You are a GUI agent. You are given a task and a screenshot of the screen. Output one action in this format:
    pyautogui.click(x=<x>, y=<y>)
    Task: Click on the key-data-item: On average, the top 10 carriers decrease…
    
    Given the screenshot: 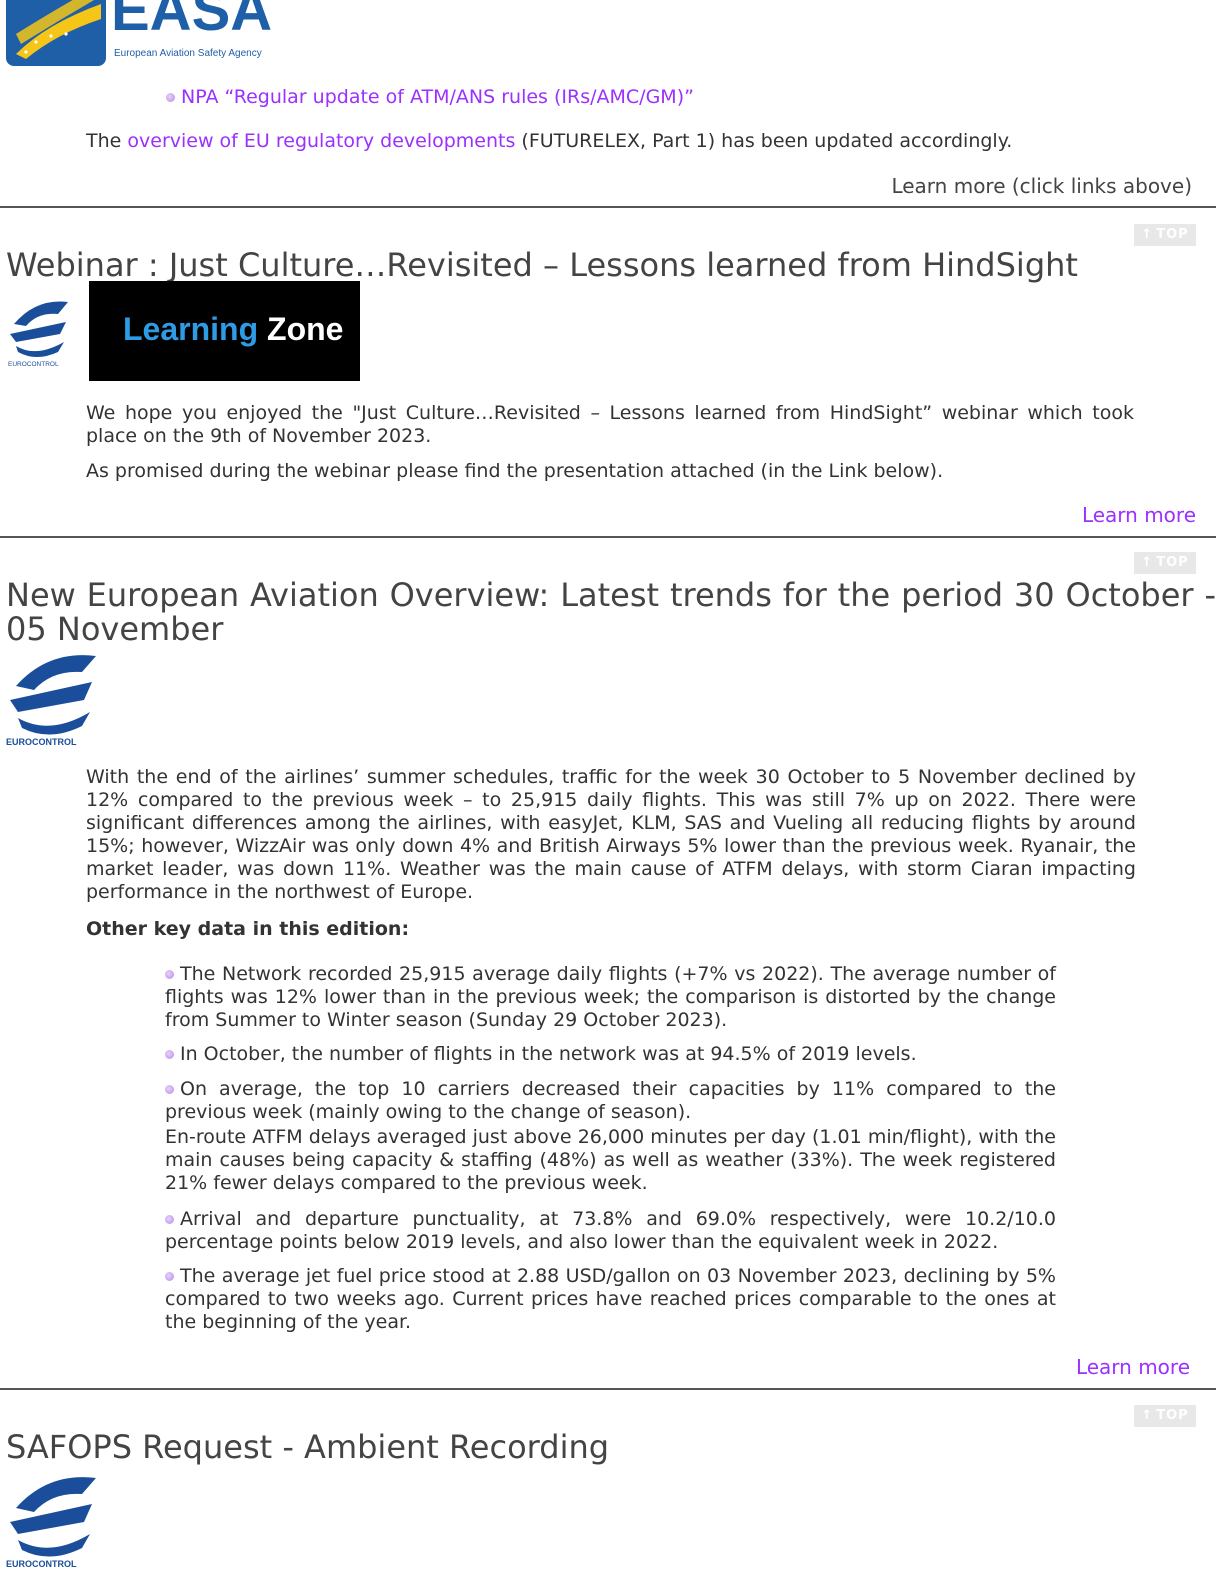 What is the action you would take?
    pyautogui.click(x=610, y=1100)
    